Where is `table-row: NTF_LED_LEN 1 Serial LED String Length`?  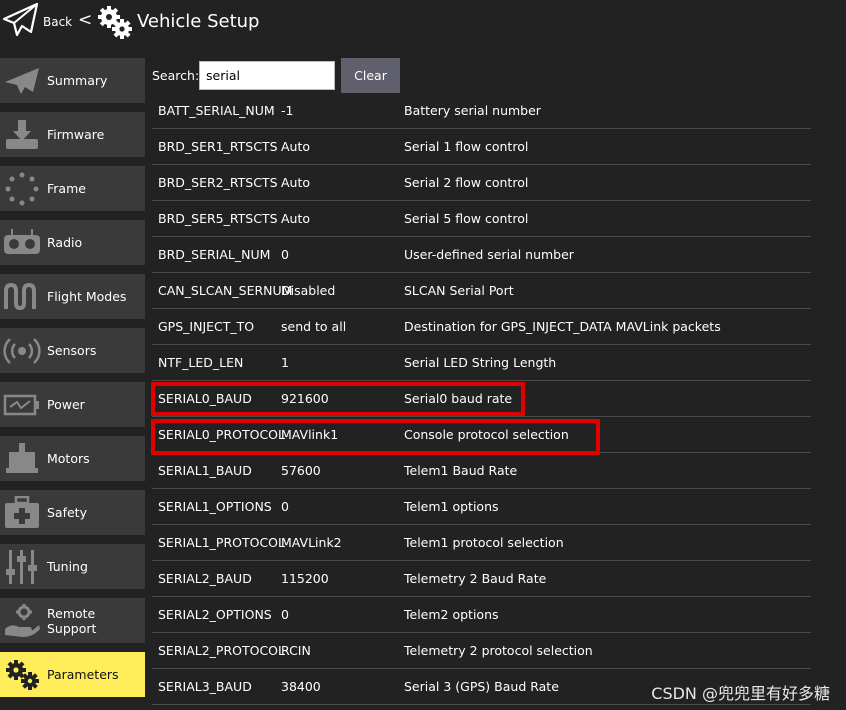
table-row: NTF_LED_LEN 1 Serial LED String Length is located at coordinates (481, 362).